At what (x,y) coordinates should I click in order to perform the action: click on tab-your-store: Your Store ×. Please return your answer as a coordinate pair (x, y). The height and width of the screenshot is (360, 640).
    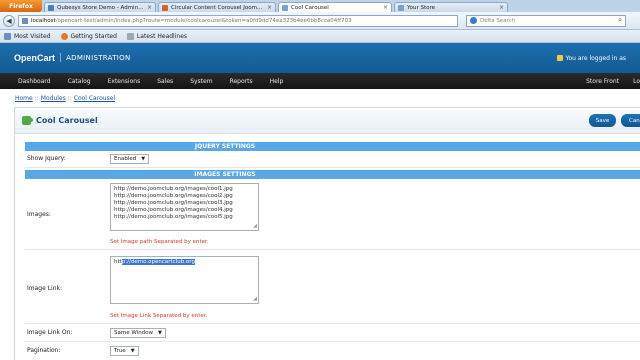
    Looking at the image, I should click on (451, 7).